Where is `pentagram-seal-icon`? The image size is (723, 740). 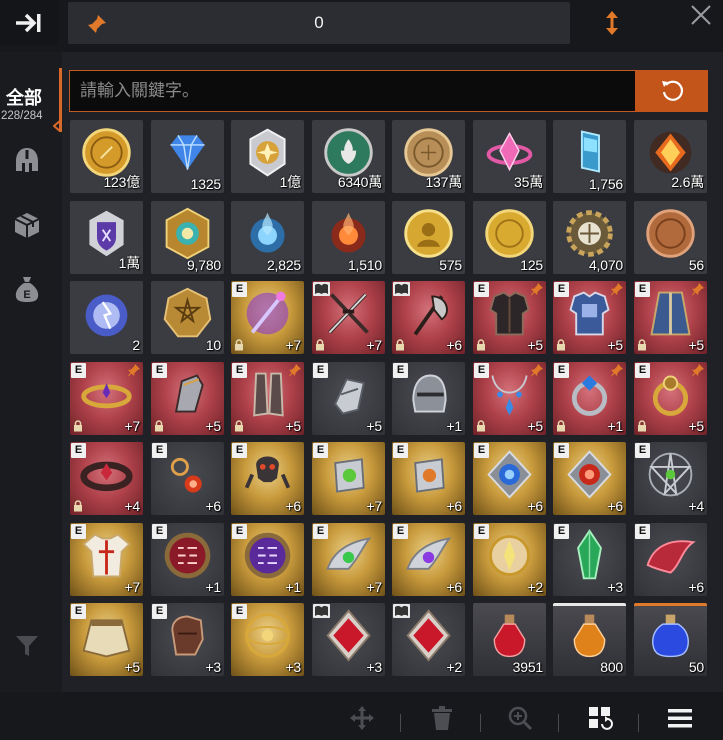
pentagram-seal-icon is located at coordinates (187, 312).